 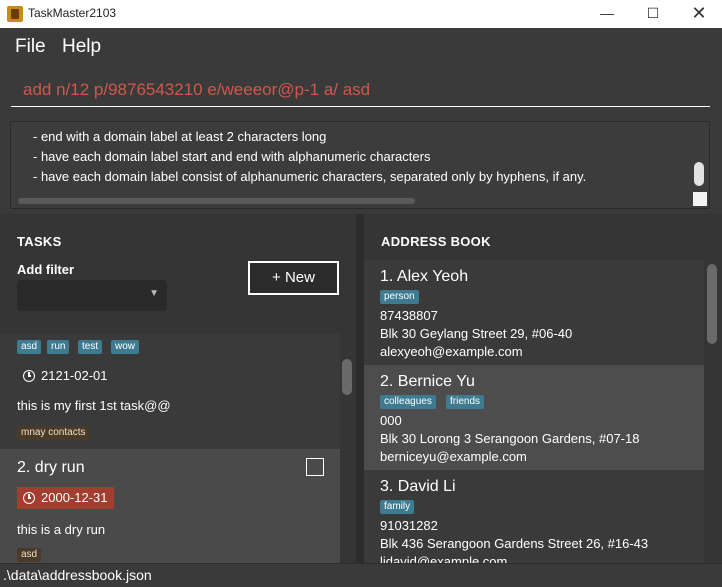 I want to click on person-email: berniceyu@example.com, so click(x=453, y=456).